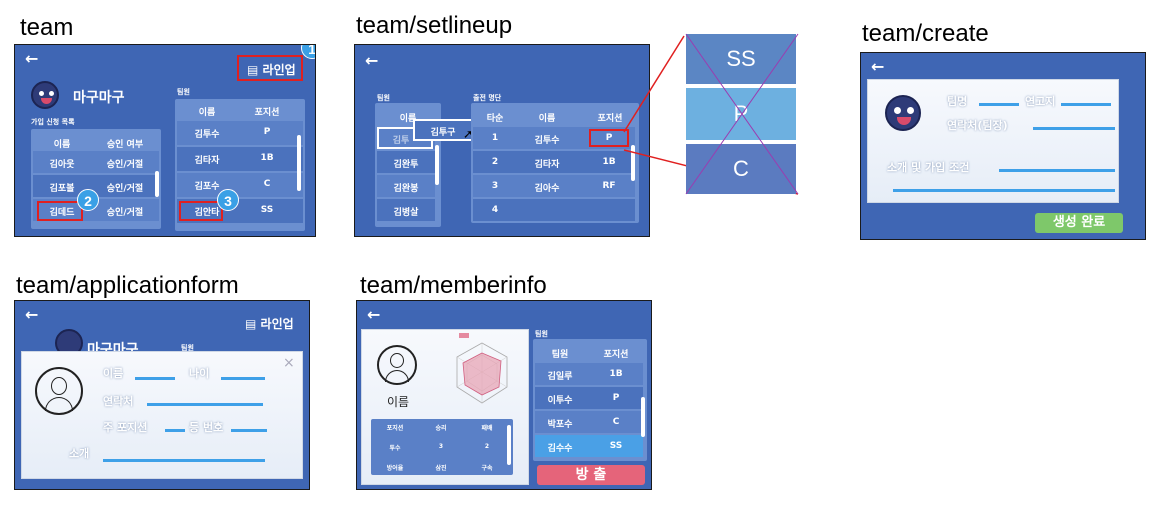  Describe the element at coordinates (1040, 101) in the screenshot. I see `region-label: 연고지` at that location.